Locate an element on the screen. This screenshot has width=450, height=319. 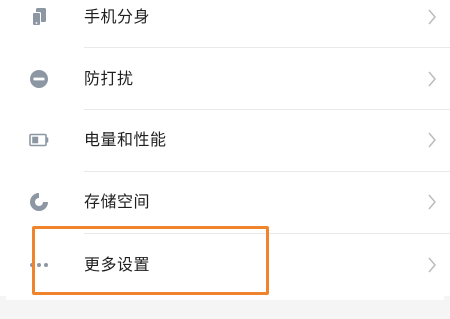
settings-item-label: 更多设置 is located at coordinates (117, 264).